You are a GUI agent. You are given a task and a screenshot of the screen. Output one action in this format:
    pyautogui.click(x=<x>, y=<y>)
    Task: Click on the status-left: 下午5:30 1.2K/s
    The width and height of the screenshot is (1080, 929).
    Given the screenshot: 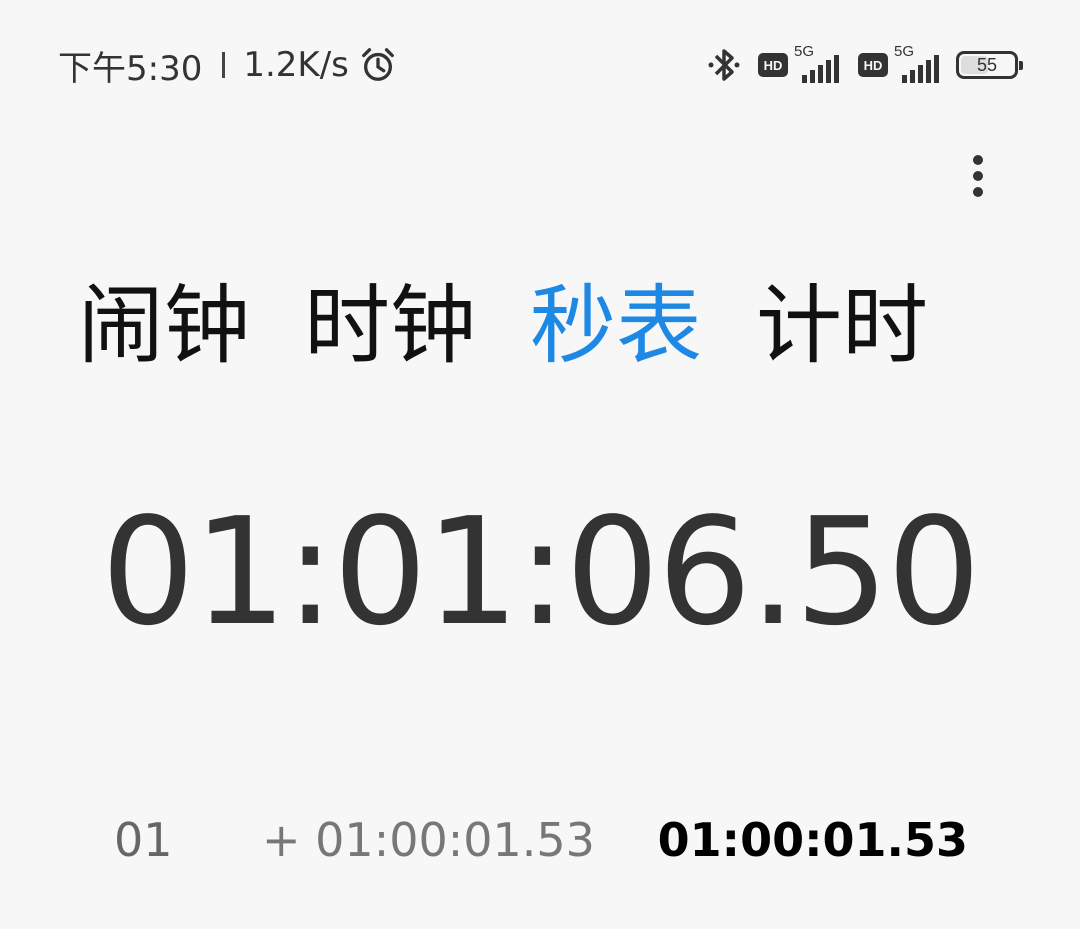 What is the action you would take?
    pyautogui.click(x=227, y=65)
    